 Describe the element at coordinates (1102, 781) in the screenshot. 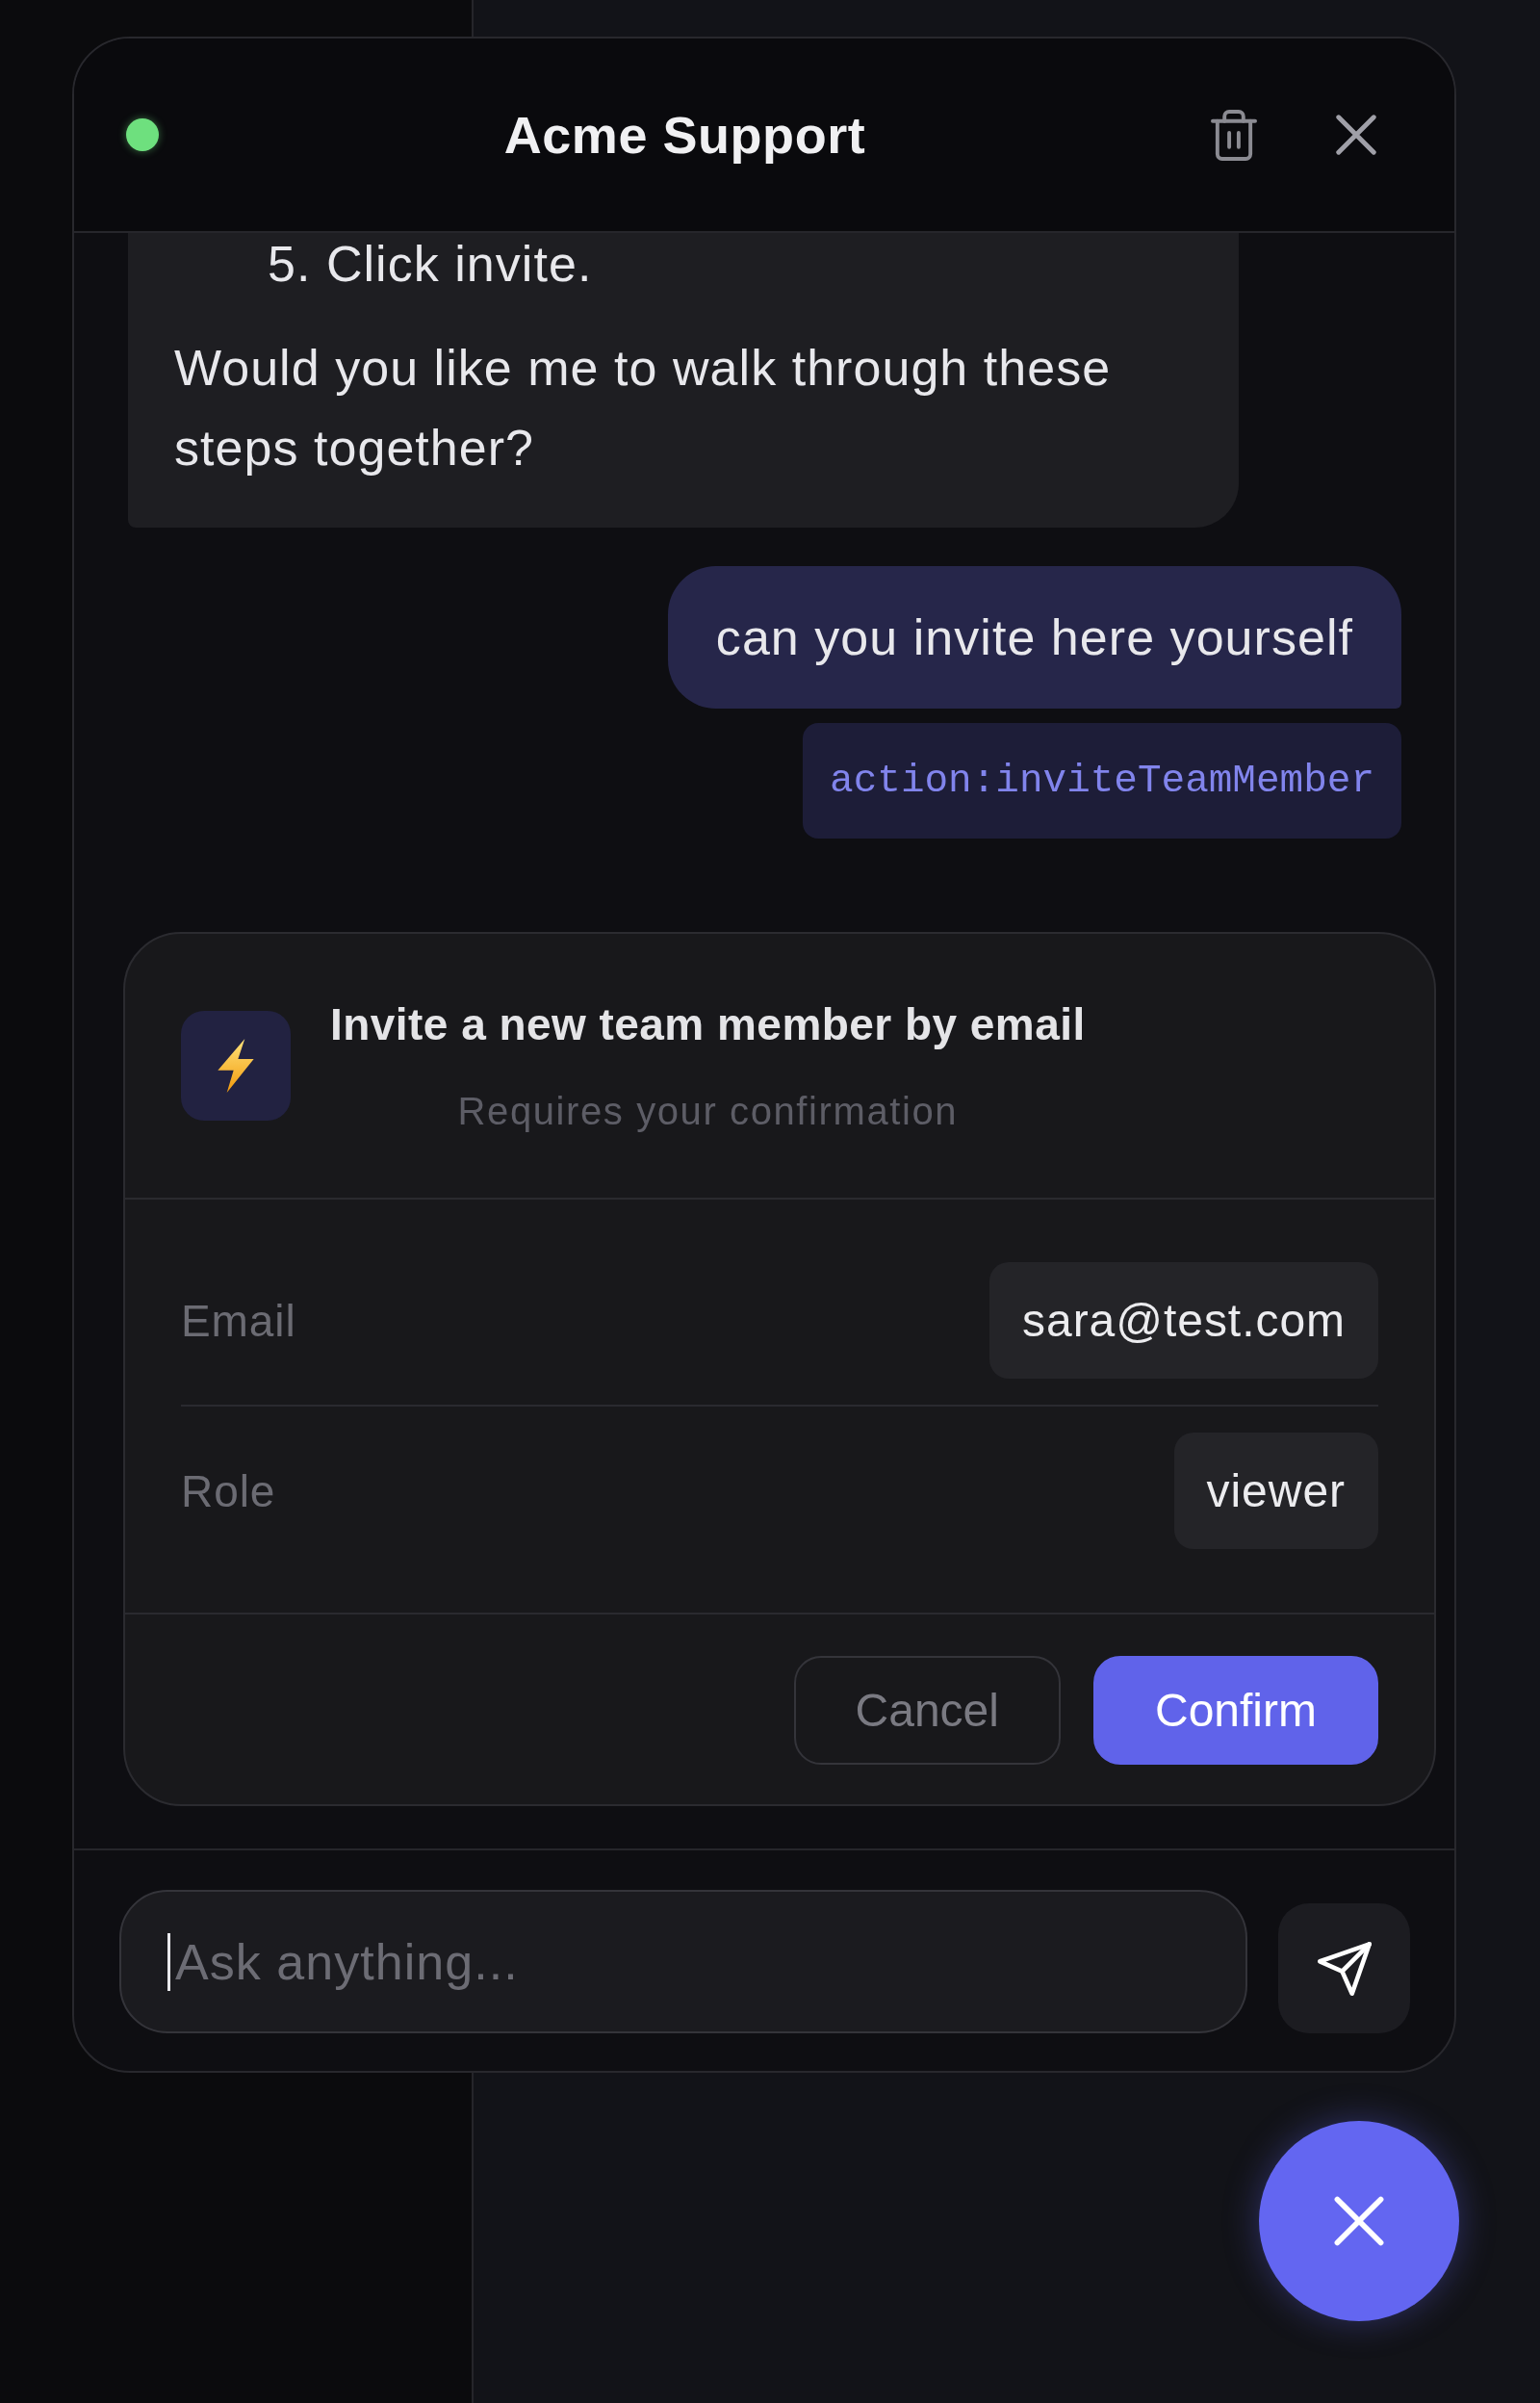

I see `action-tag: action:inviteTeamMember` at that location.